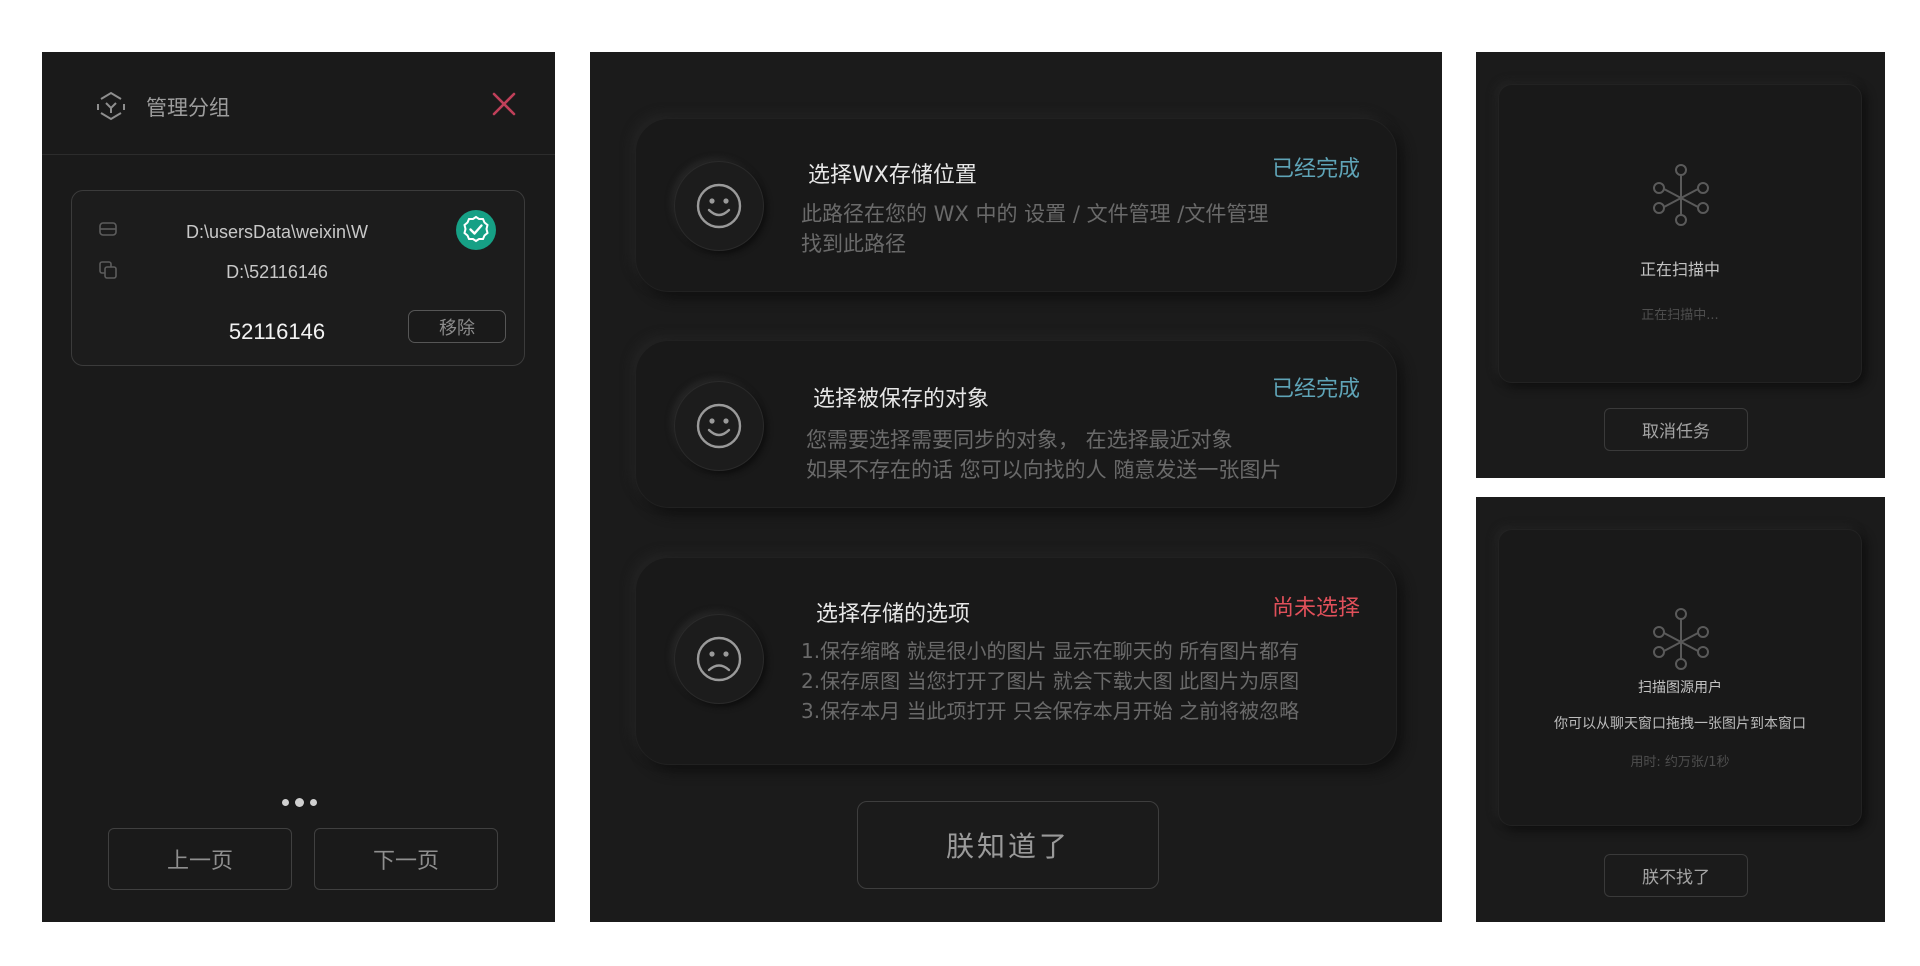 The width and height of the screenshot is (1920, 966). I want to click on scanning-panel: 正在扫描中 正在扫描中... 取消任务, so click(1680, 265).